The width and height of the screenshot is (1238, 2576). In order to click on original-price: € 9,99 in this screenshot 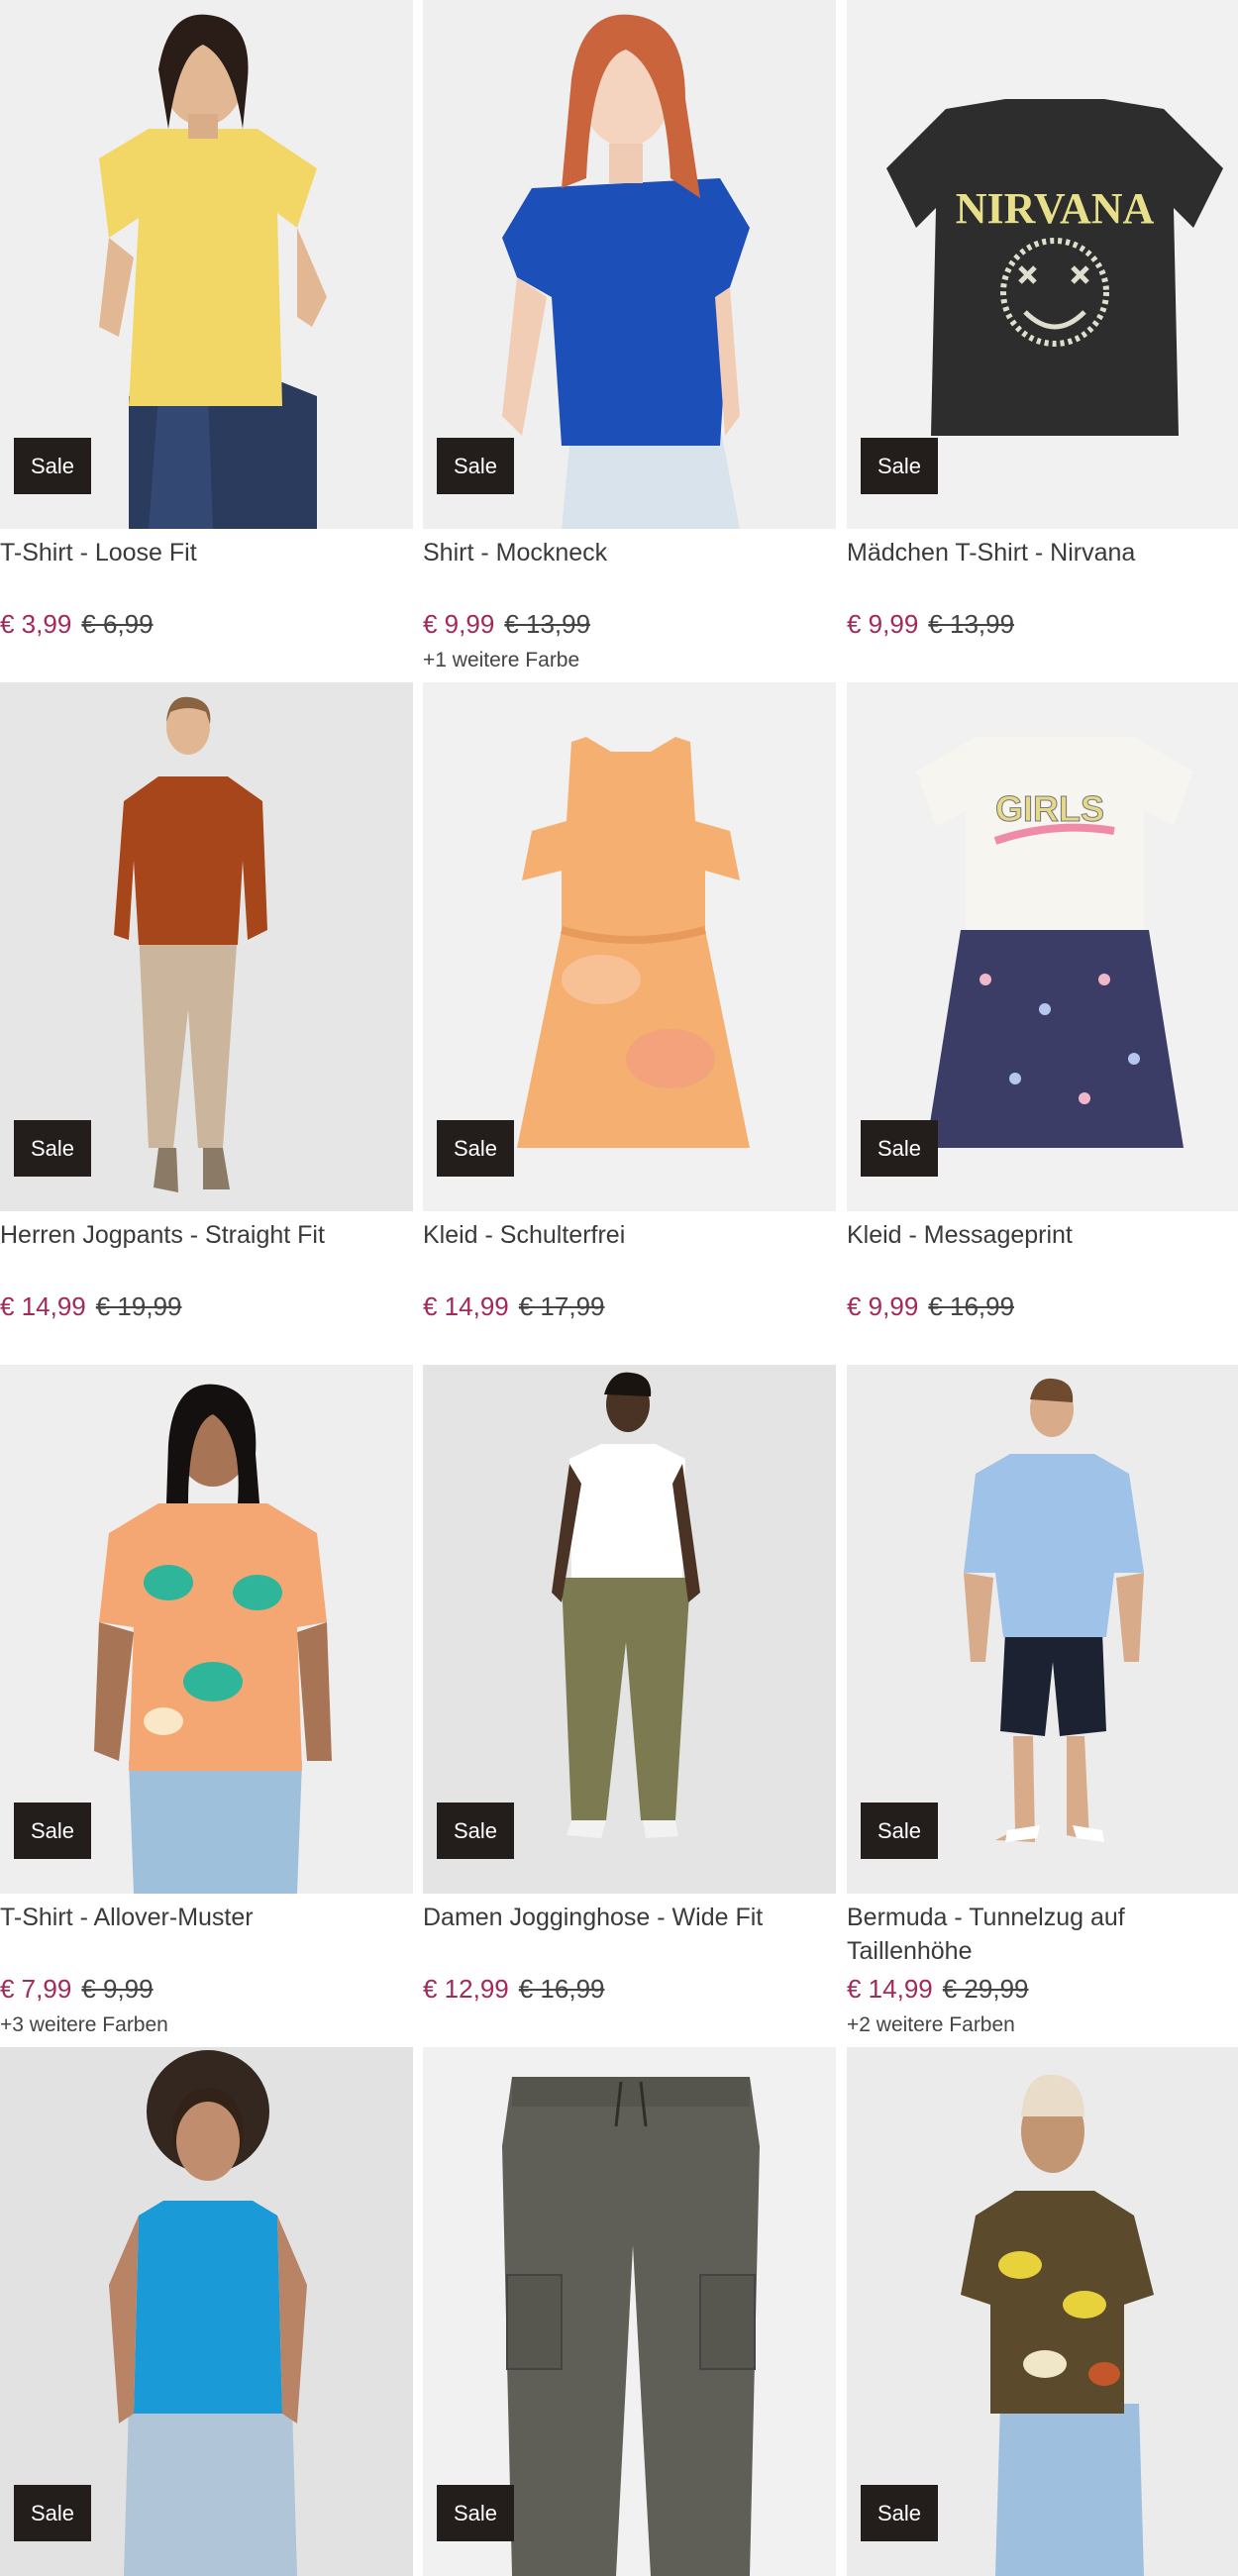, I will do `click(117, 1989)`.